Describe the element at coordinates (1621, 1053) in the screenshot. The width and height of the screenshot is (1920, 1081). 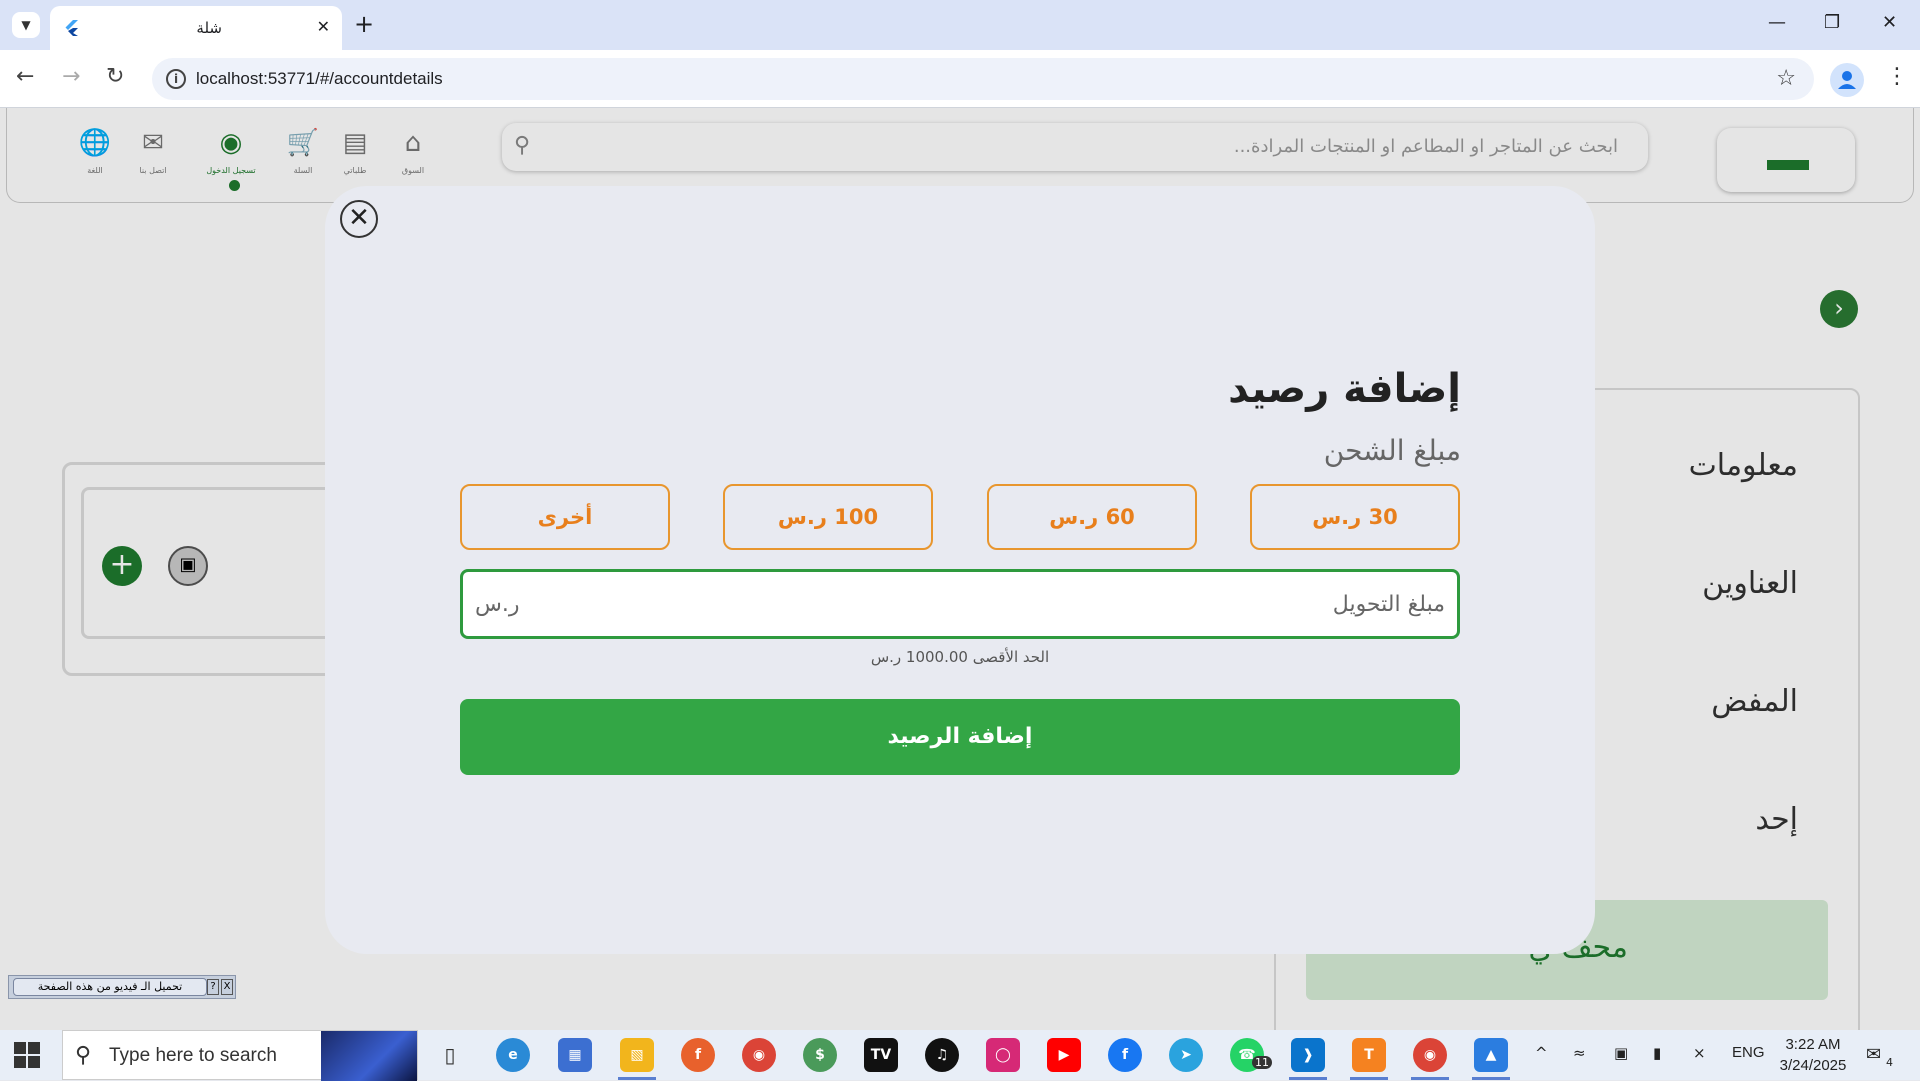
I see `meet-icon: ▣` at that location.